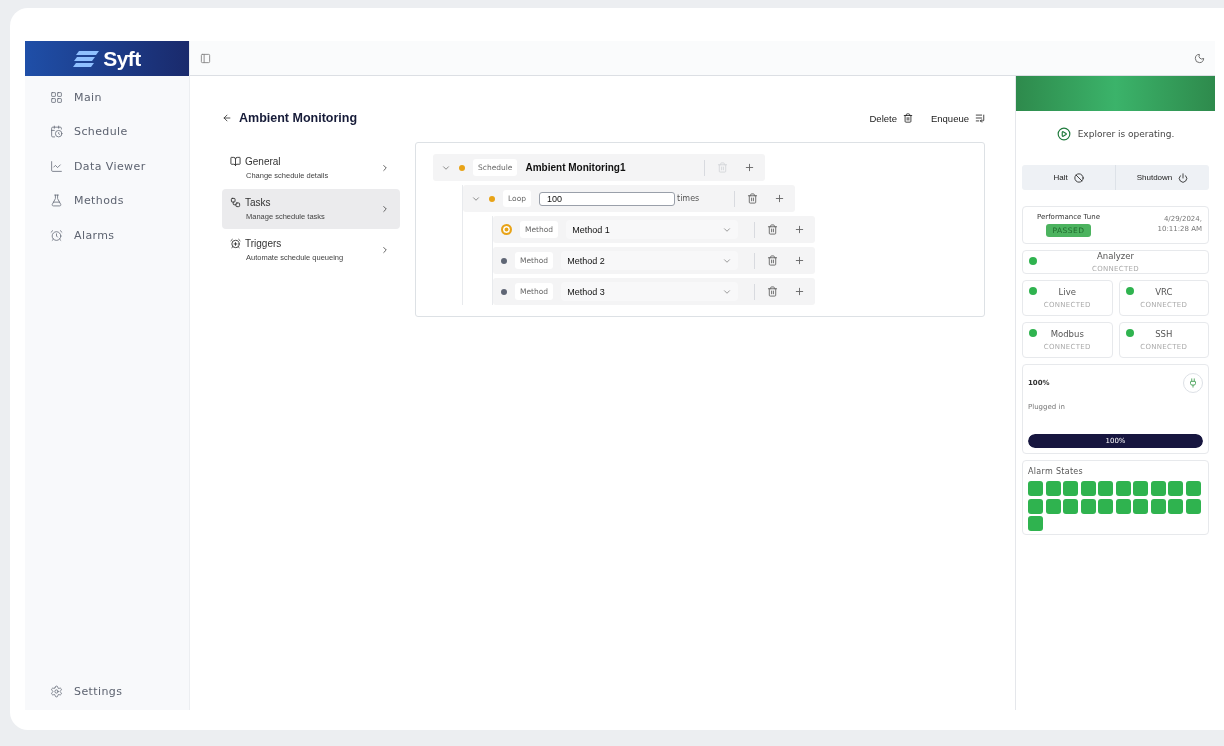 This screenshot has width=1224, height=746. What do you see at coordinates (263, 243) in the screenshot?
I see `section-title: Triggers` at bounding box center [263, 243].